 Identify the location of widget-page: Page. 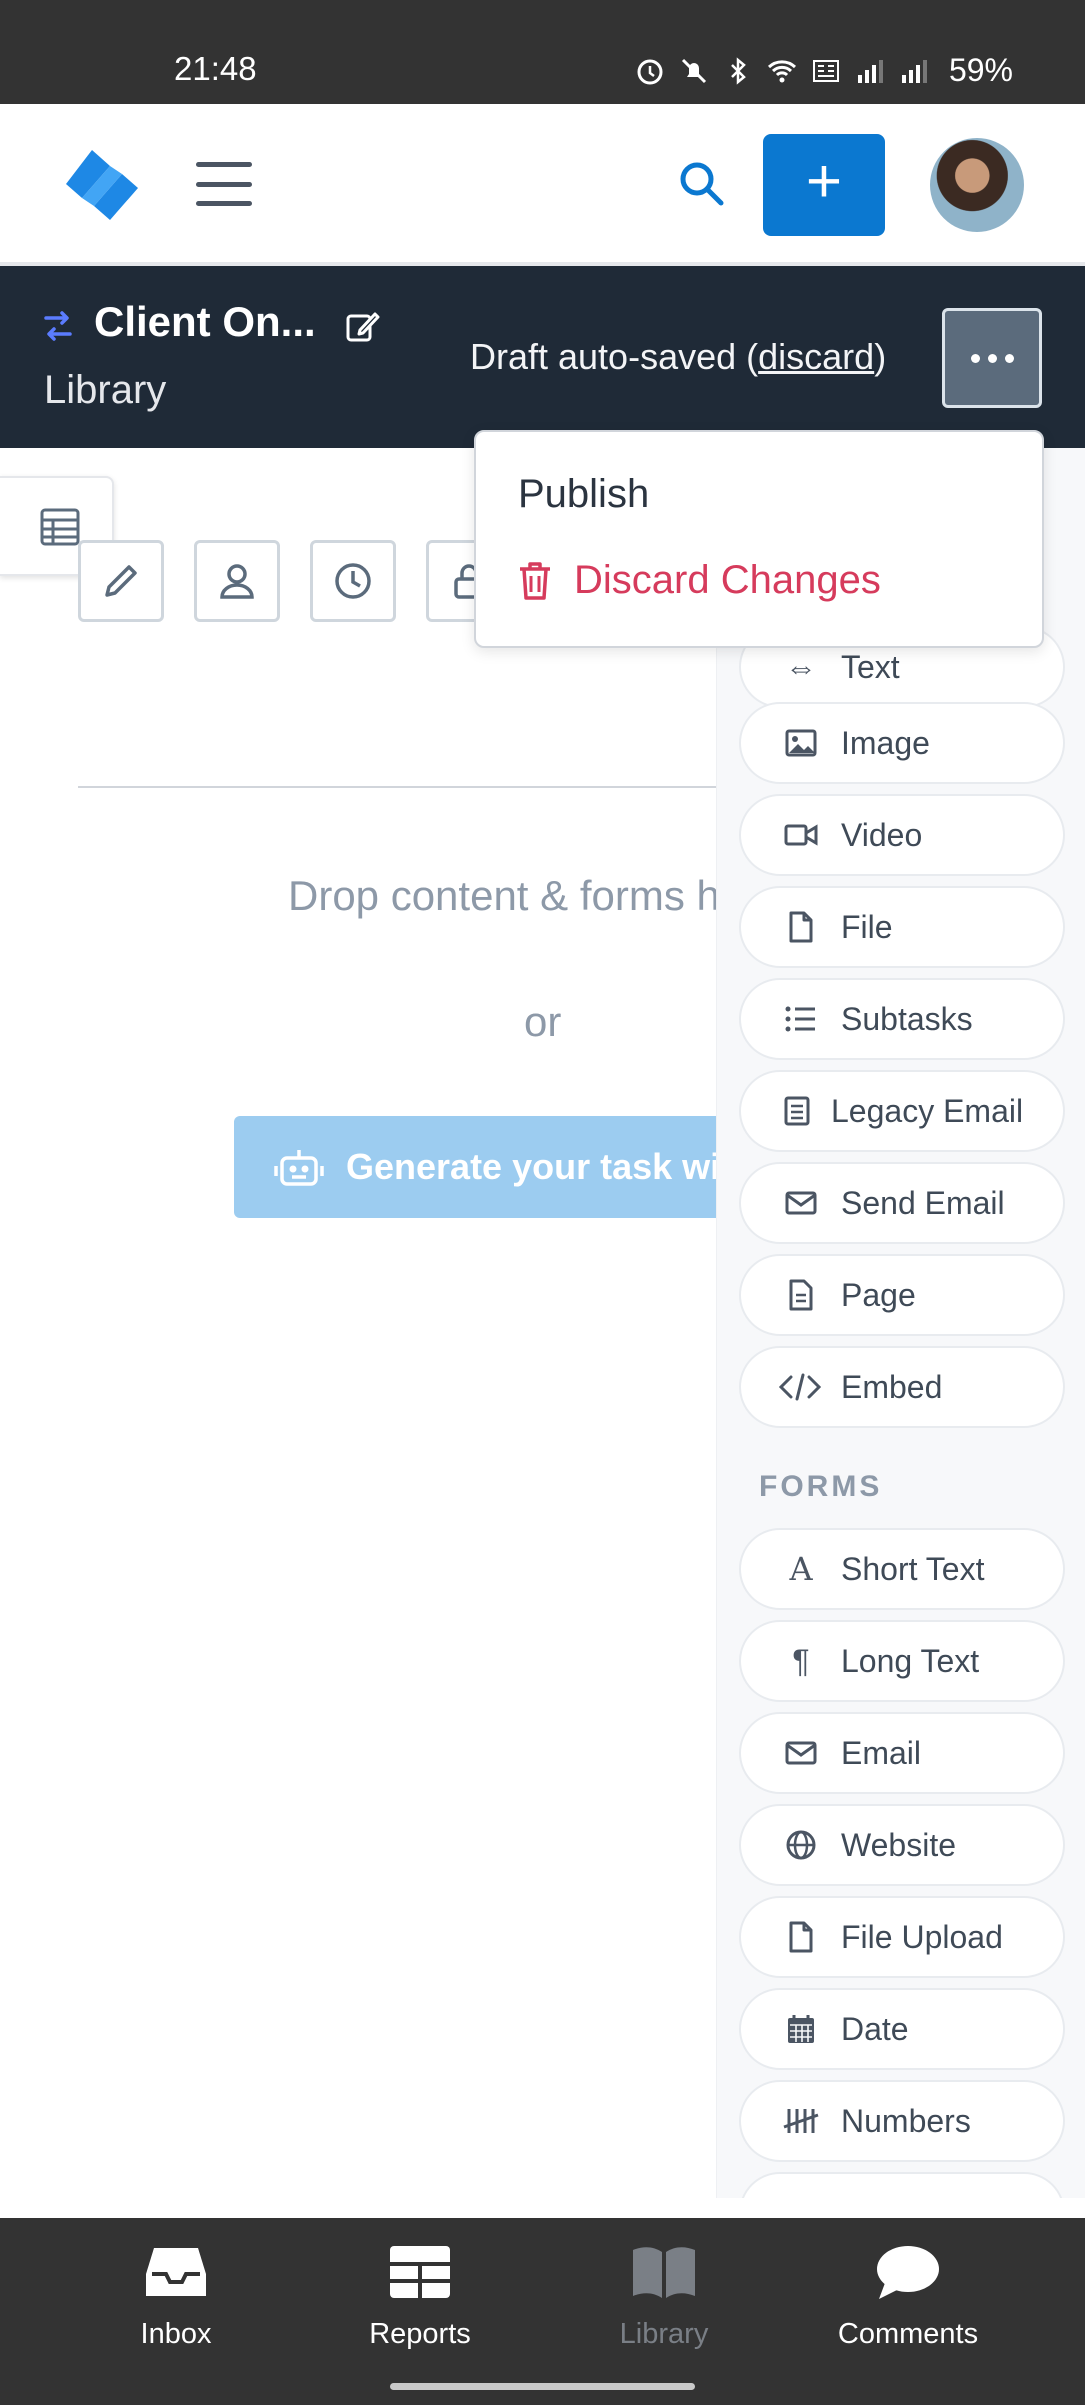
(902, 1295).